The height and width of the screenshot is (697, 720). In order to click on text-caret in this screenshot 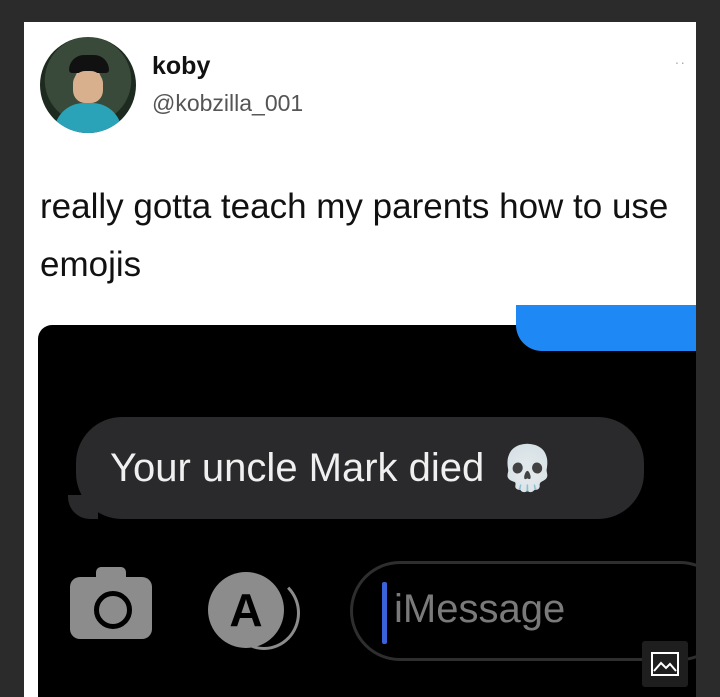, I will do `click(384, 613)`.